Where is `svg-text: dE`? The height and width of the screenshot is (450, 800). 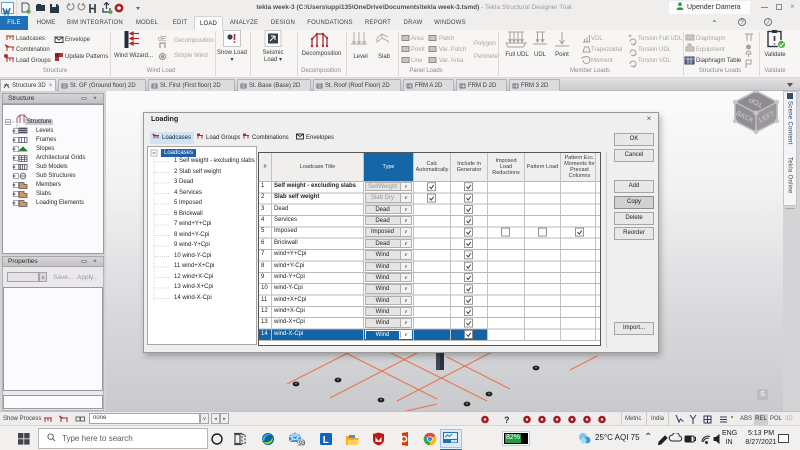
svg-text: dE is located at coordinates (162, 39).